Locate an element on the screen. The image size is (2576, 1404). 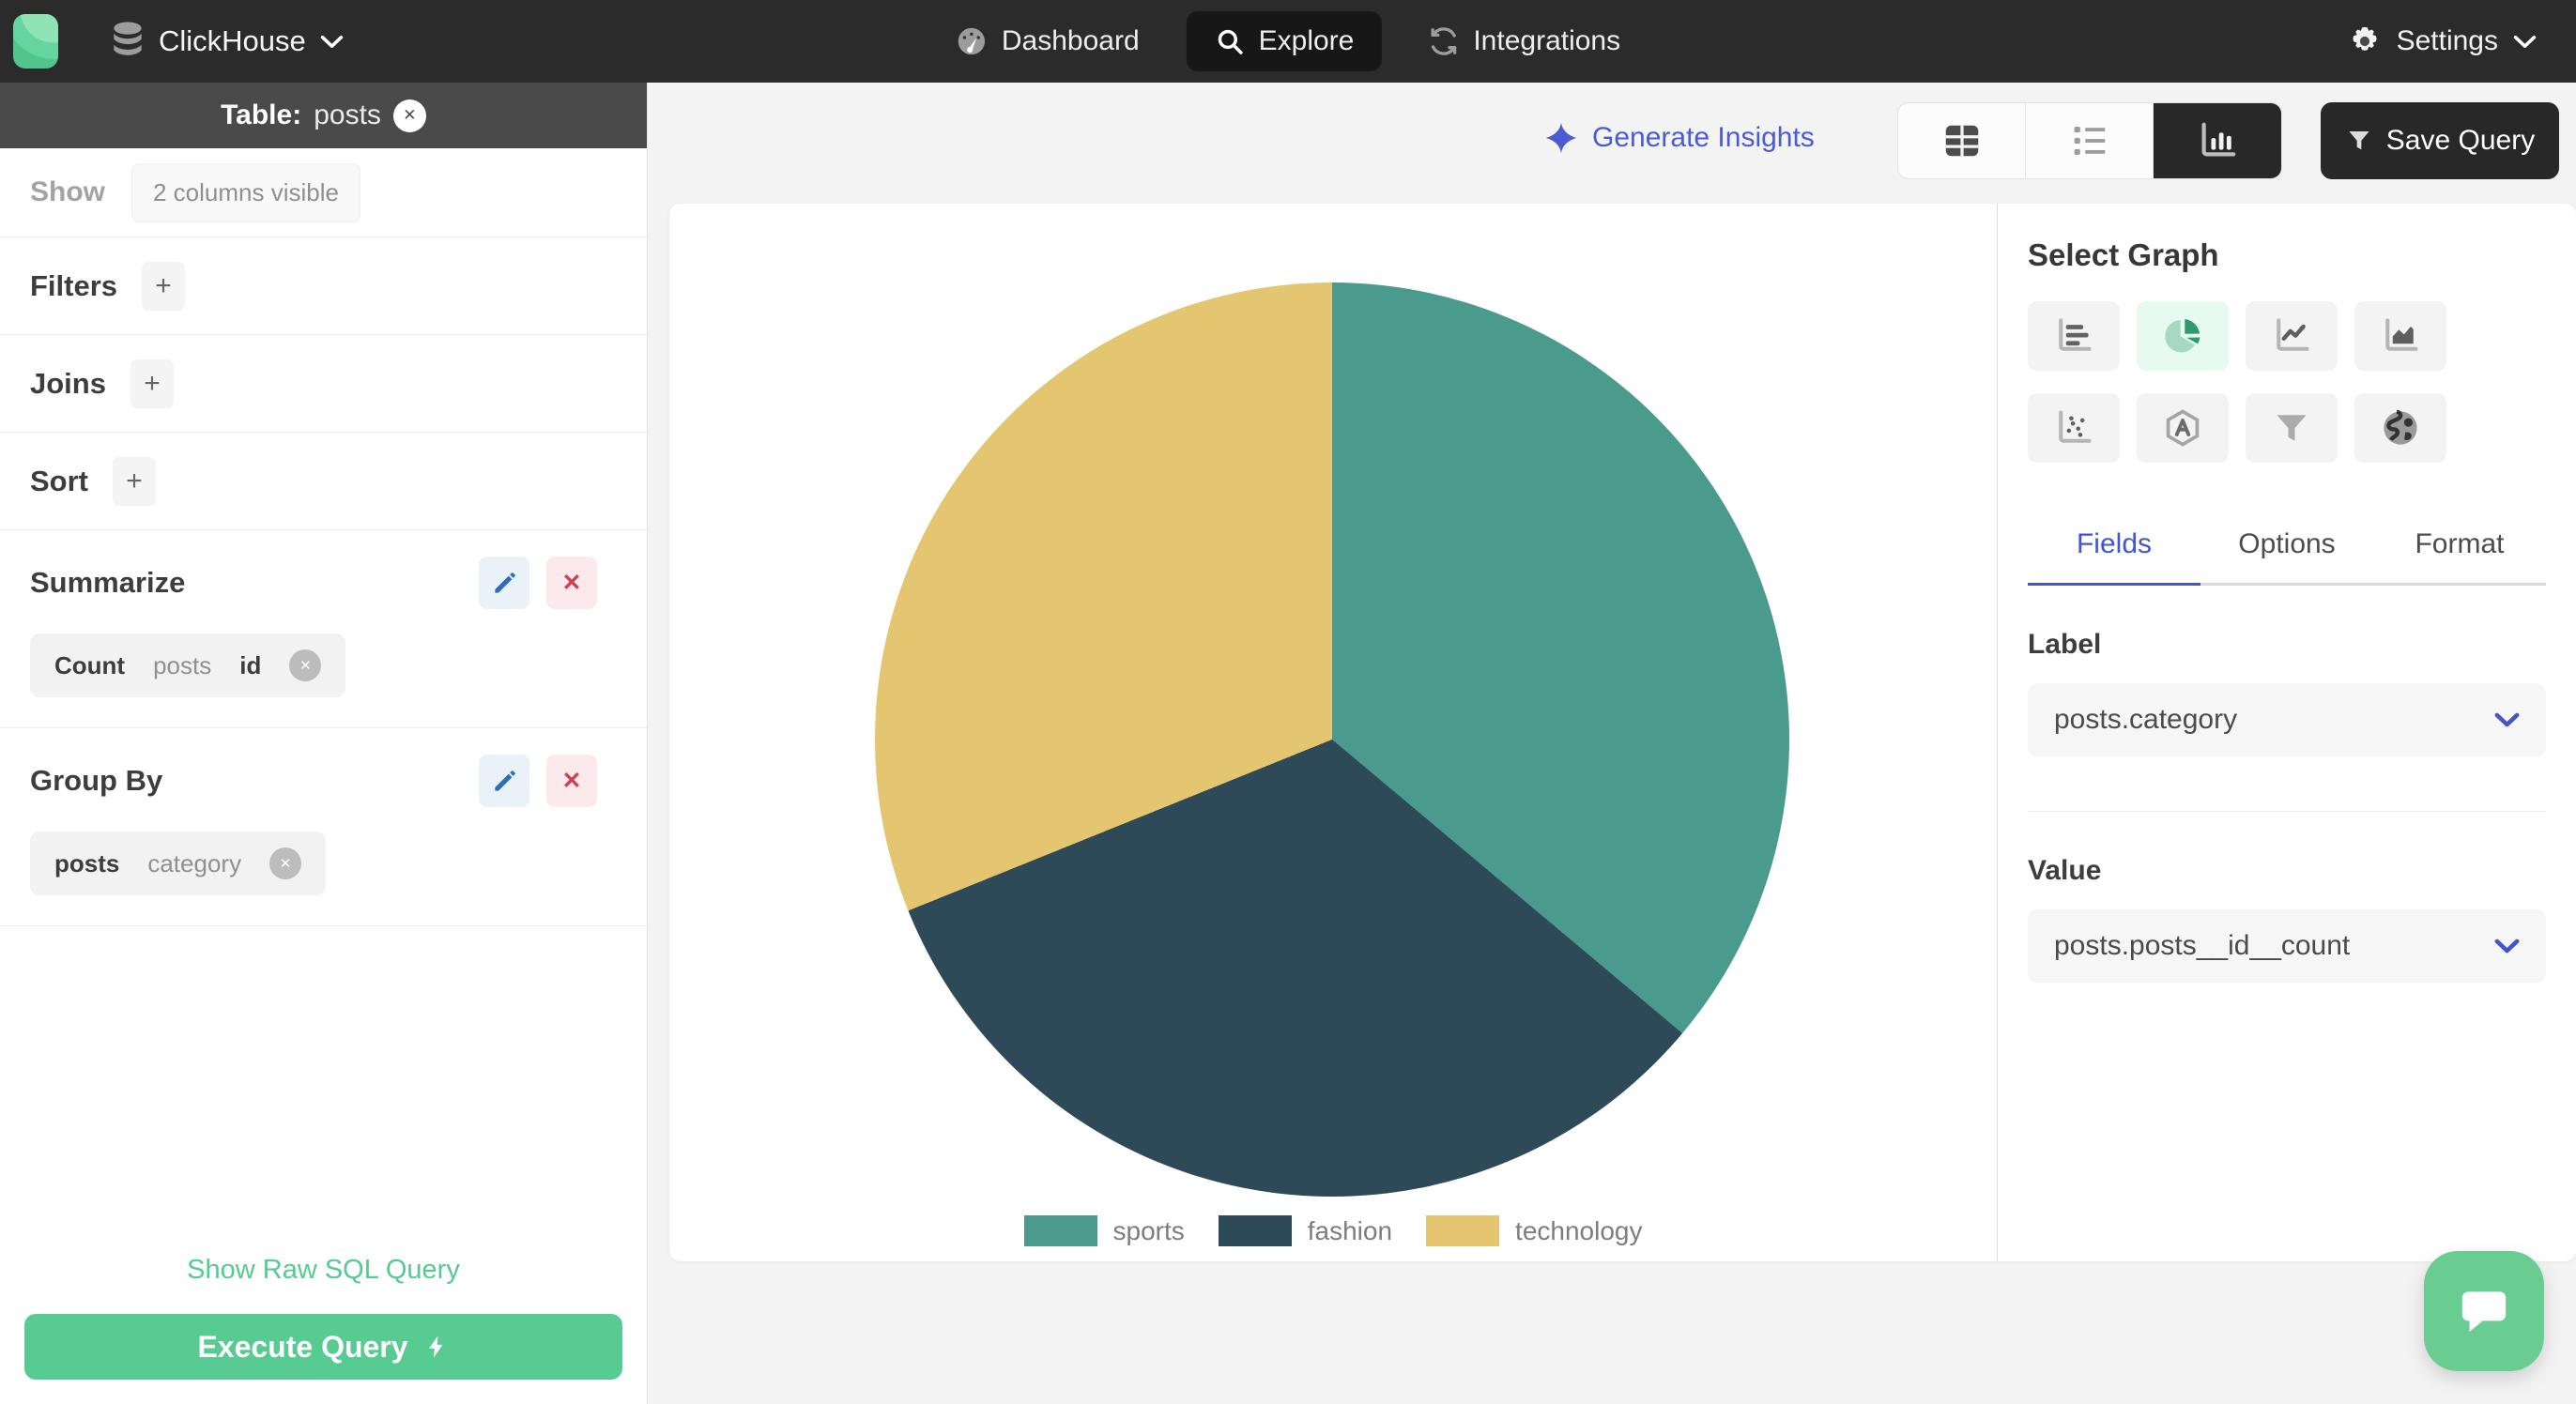
settings-menu: Settings is located at coordinates (2442, 41).